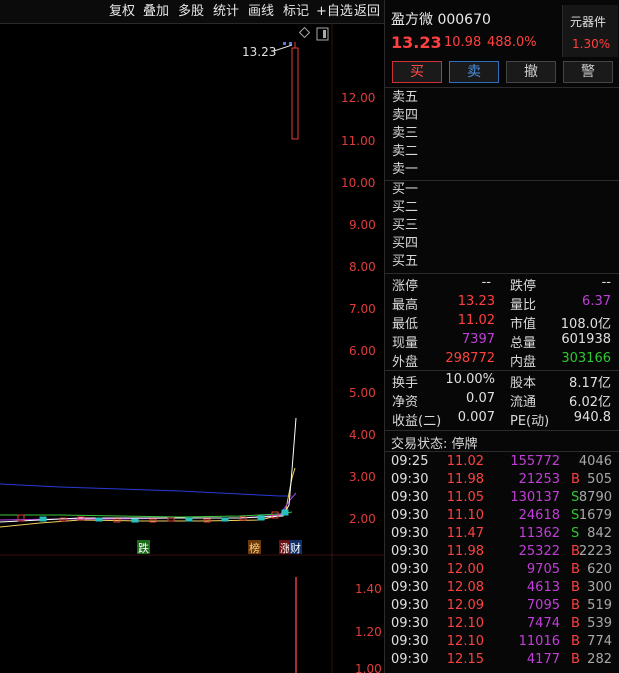  I want to click on tick-price: 11.05, so click(465, 497).